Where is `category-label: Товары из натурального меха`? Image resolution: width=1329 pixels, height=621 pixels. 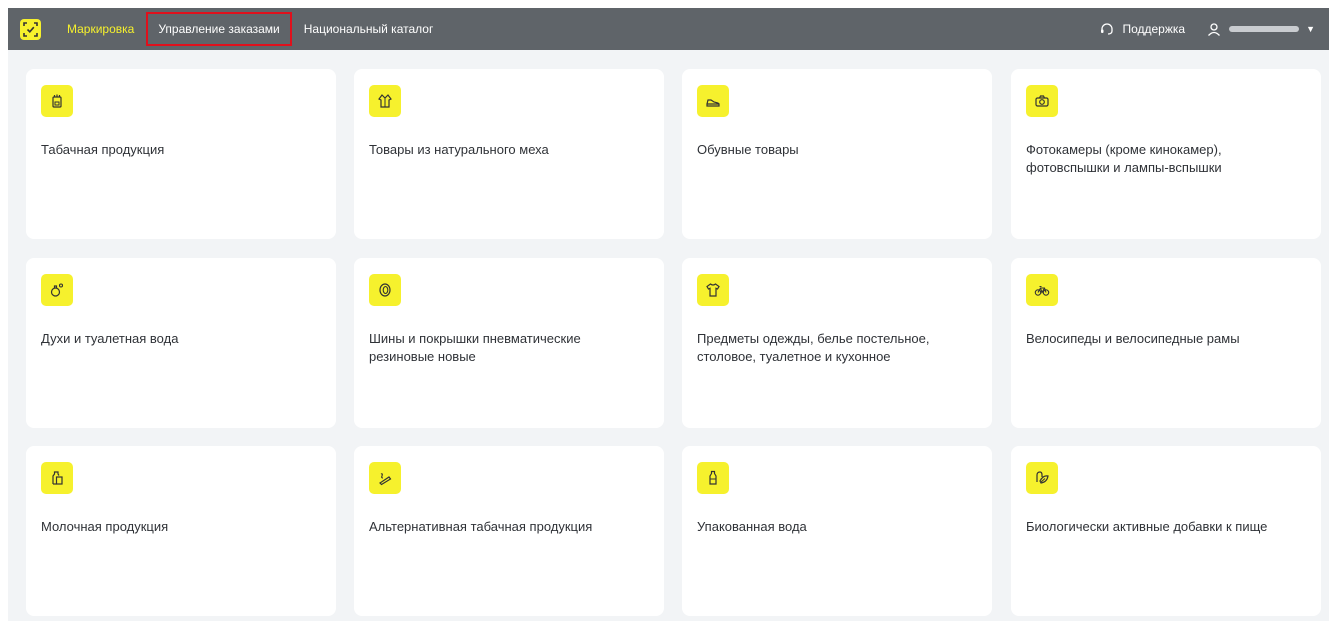
category-label: Товары из натурального меха is located at coordinates (459, 149).